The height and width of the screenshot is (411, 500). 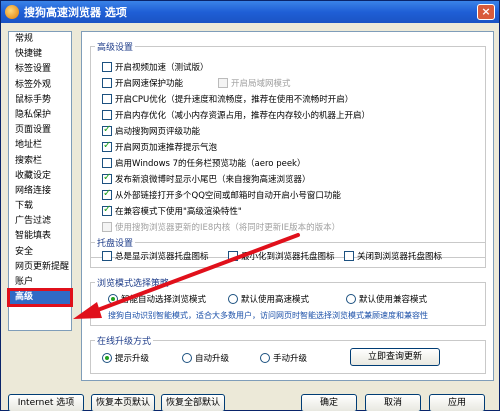 What do you see at coordinates (107, 115) in the screenshot?
I see `mem-opt-checkbox` at bounding box center [107, 115].